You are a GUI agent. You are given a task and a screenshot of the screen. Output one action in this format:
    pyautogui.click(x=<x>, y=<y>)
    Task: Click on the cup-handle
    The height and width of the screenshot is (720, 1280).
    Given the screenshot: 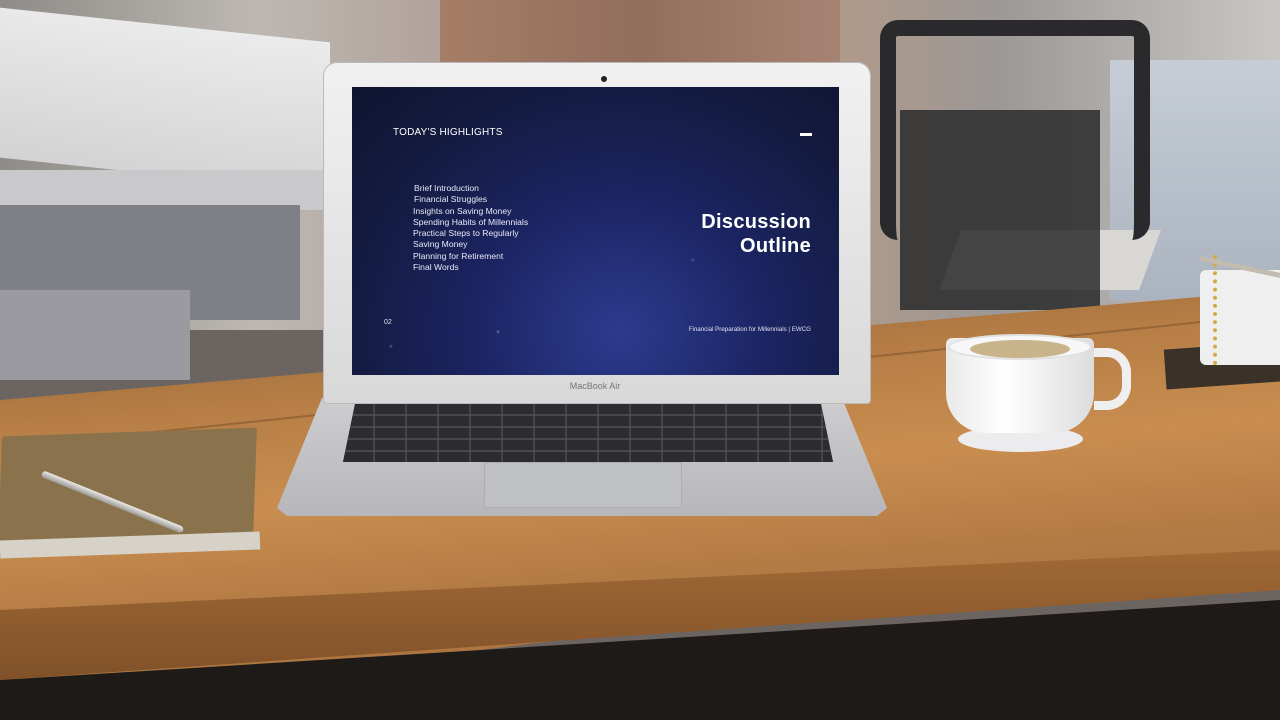 What is the action you would take?
    pyautogui.click(x=1112, y=379)
    